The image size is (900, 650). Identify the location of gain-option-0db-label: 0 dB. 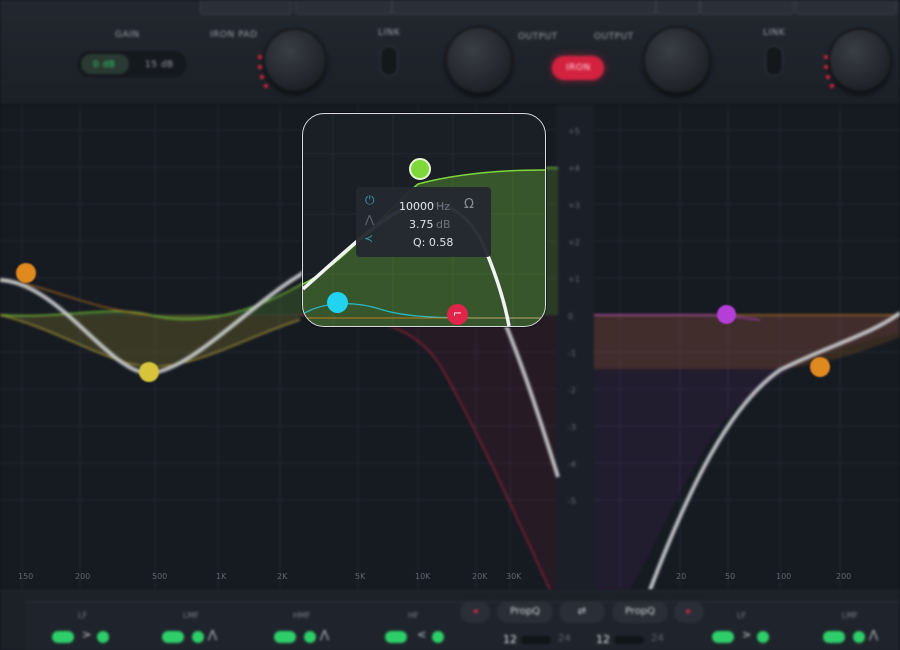
(104, 65).